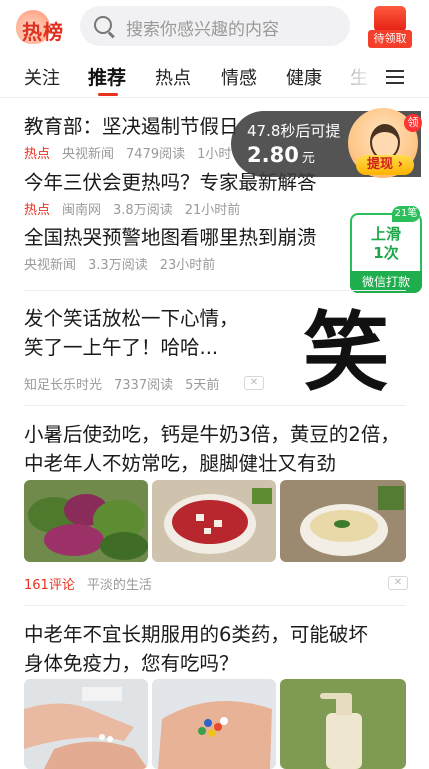 The width and height of the screenshot is (429, 769). Describe the element at coordinates (131, 663) in the screenshot. I see `article-title-line: 身体免疫力，您有吃吗？` at that location.